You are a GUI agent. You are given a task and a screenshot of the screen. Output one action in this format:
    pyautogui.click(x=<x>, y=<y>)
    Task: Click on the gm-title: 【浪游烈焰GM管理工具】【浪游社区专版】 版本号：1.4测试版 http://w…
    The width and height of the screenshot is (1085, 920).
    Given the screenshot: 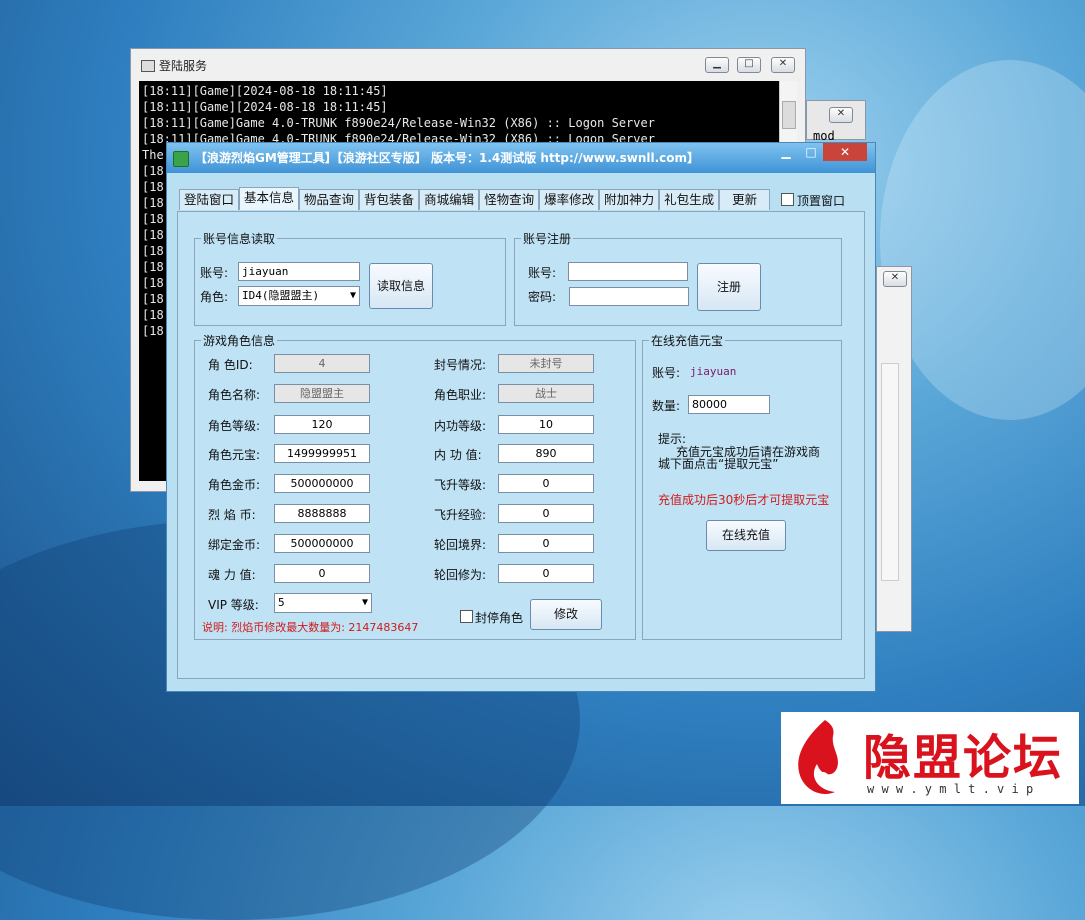 What is the action you would take?
    pyautogui.click(x=447, y=158)
    